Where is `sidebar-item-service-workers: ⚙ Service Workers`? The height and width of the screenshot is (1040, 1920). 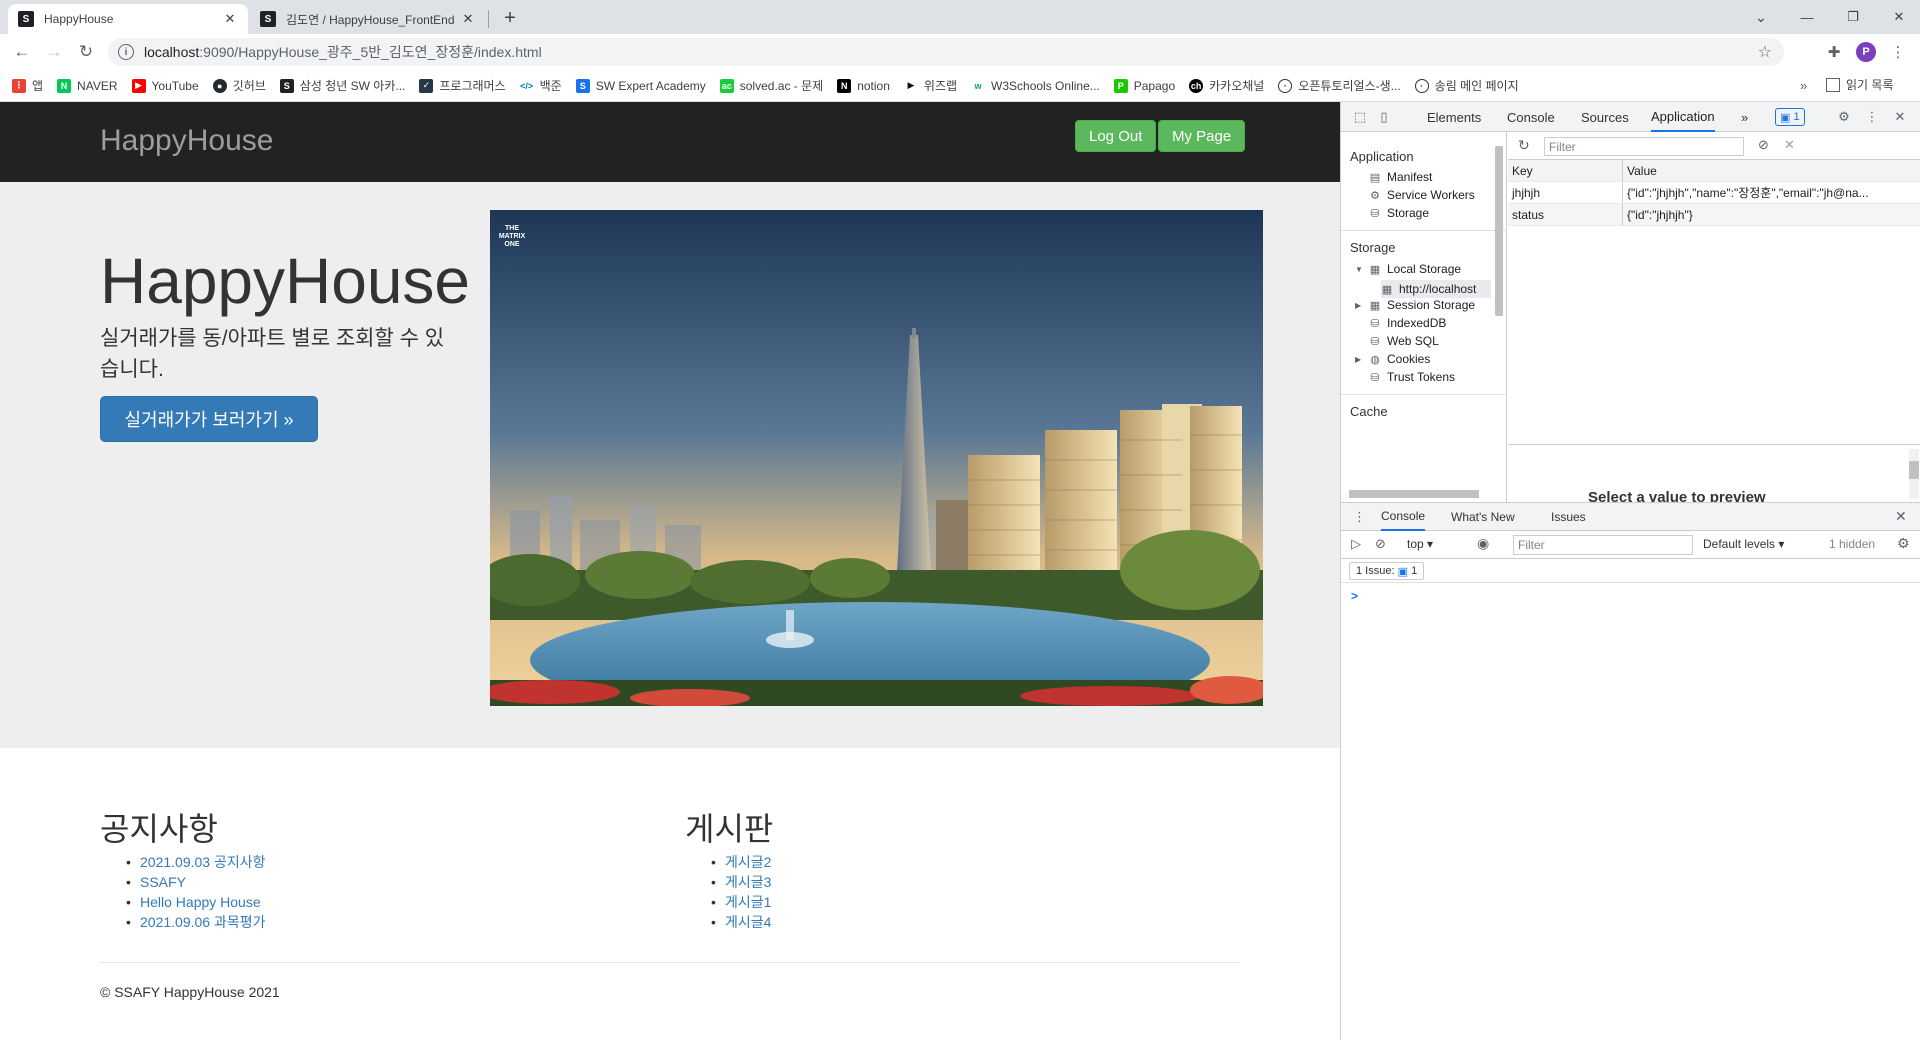
sidebar-item-service-workers: ⚙ Service Workers is located at coordinates (1422, 195).